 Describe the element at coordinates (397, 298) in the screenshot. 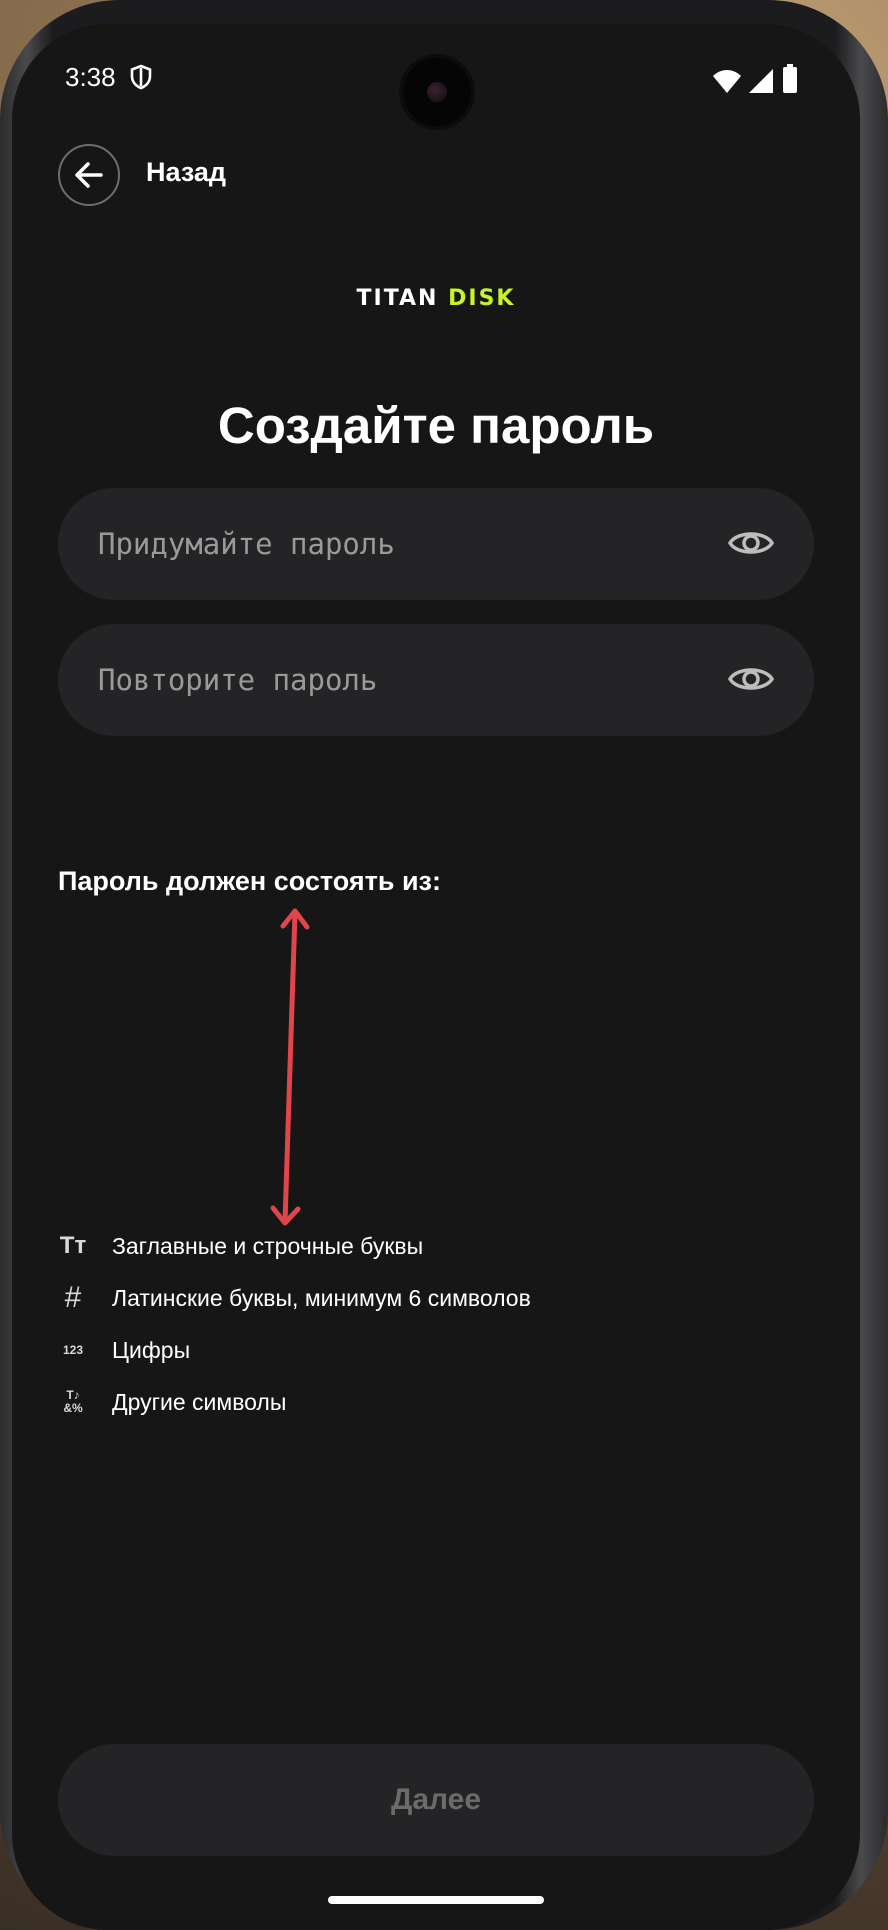

I see `logo-part-titan: TITAN` at that location.